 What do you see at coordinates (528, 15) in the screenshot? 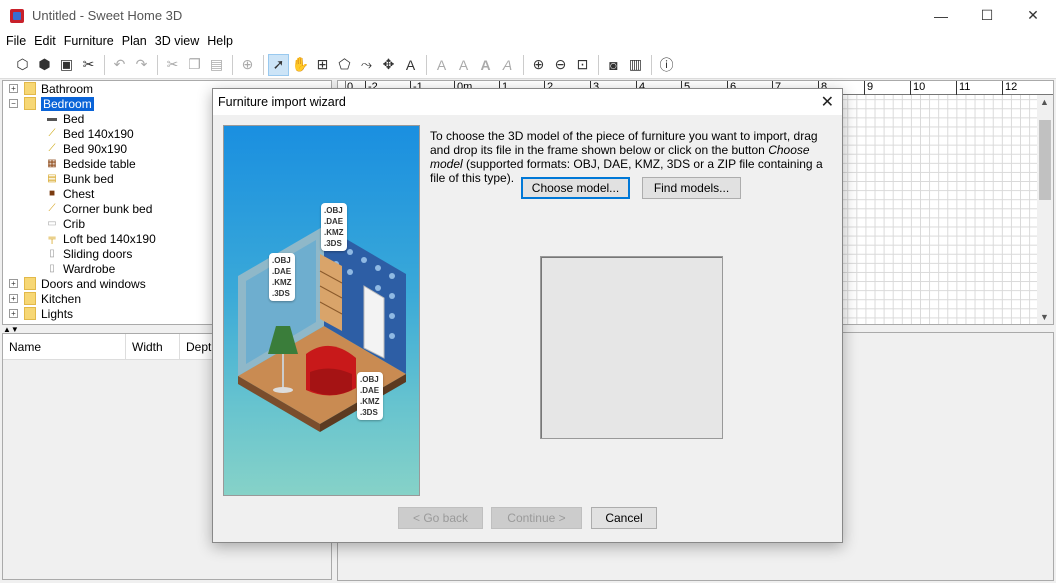
I see `title-bar: Untitled - Sweet Home 3D — ☐ ✕` at bounding box center [528, 15].